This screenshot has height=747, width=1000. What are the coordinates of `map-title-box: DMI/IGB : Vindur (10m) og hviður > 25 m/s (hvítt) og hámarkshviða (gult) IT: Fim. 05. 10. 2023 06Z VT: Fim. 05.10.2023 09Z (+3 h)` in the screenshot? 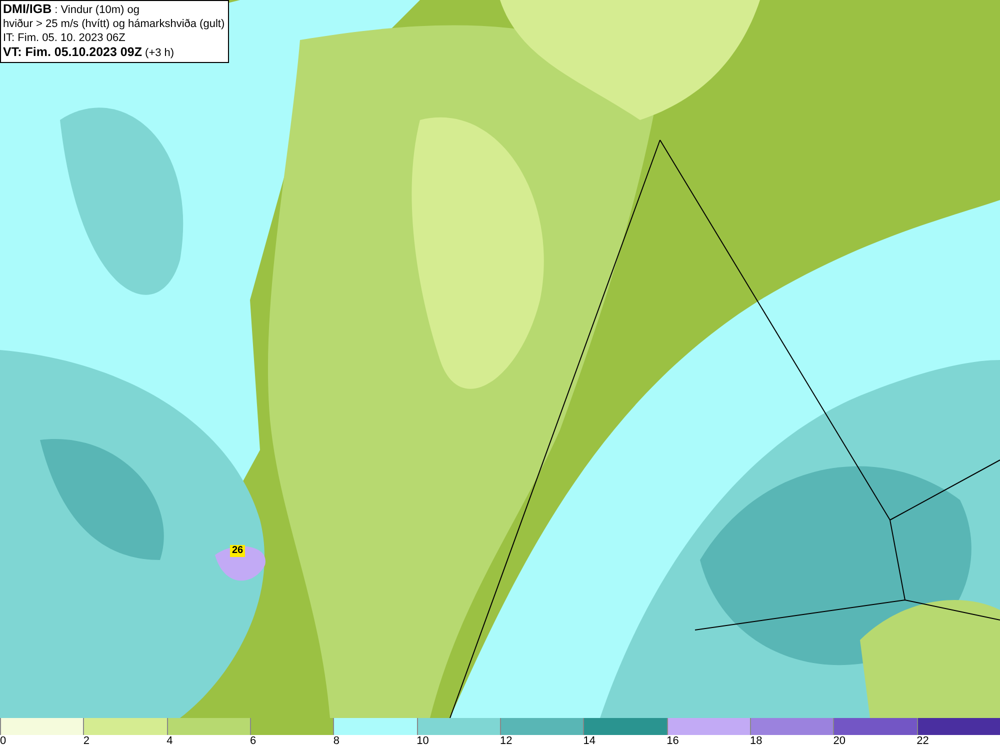 It's located at (114, 31).